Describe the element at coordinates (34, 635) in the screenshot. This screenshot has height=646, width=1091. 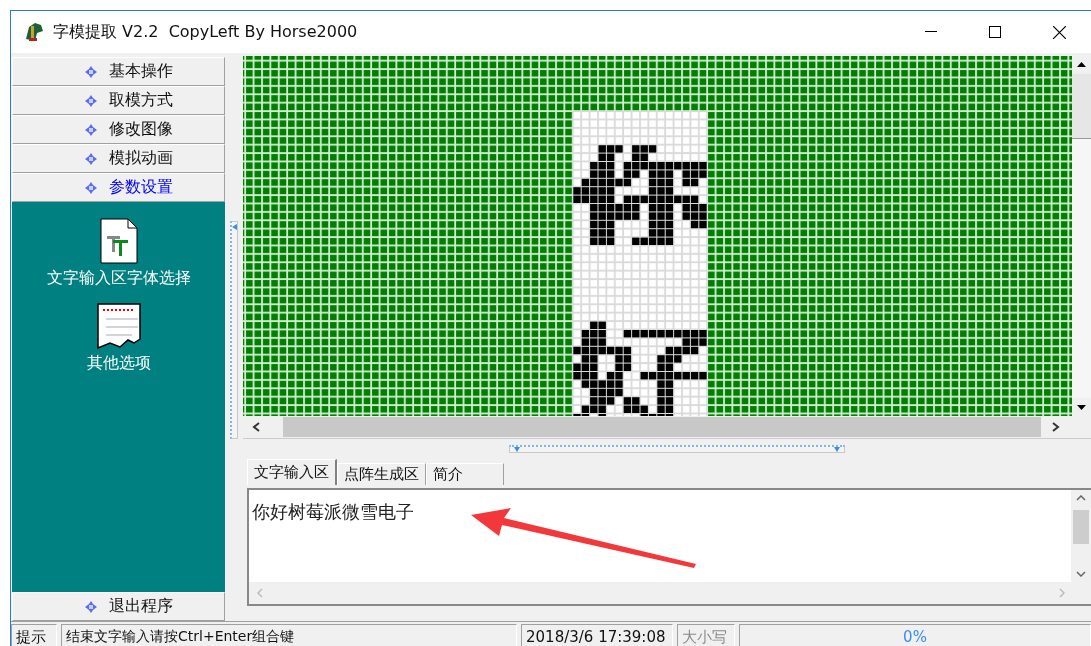
I see `status-label: 提示` at that location.